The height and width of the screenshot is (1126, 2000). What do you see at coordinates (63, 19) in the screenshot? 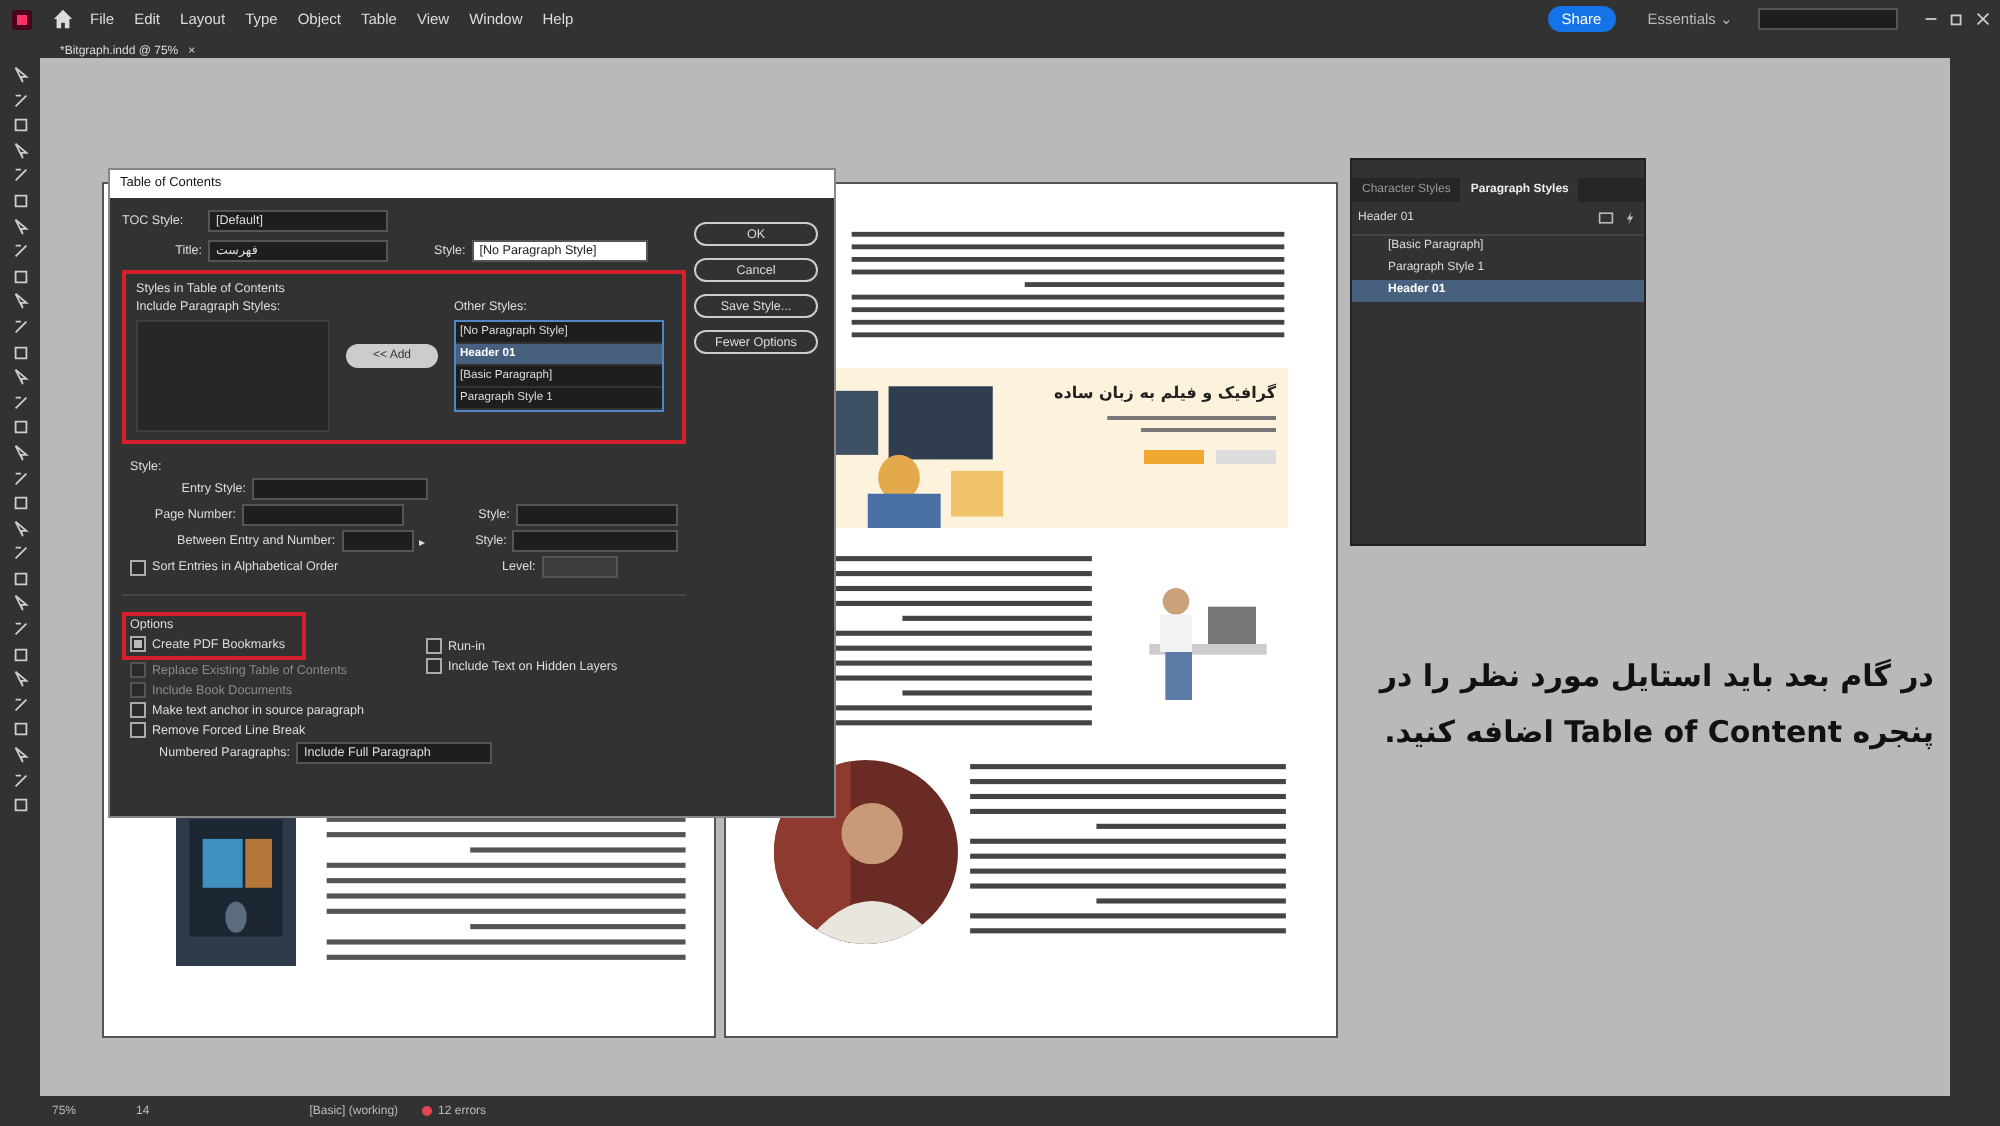
I see `home-icon` at bounding box center [63, 19].